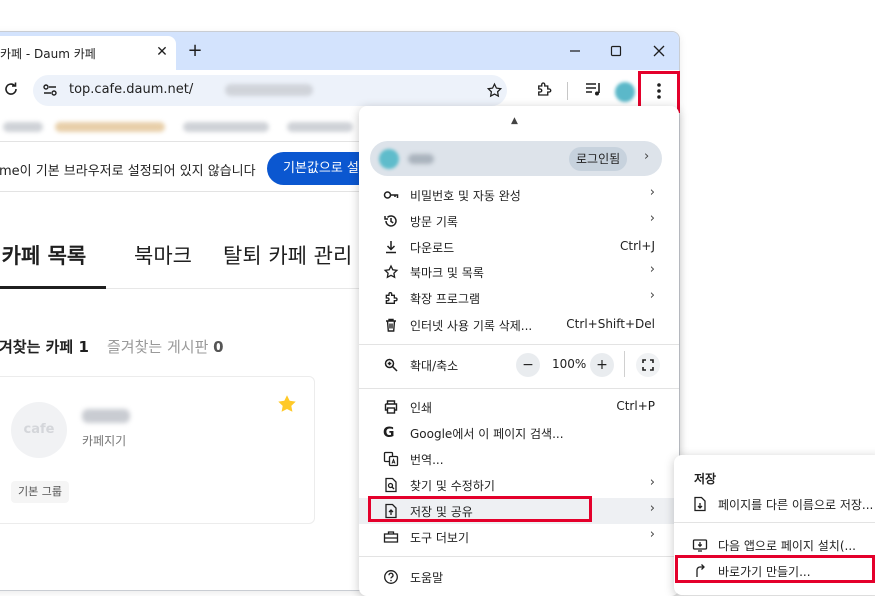 The height and width of the screenshot is (596, 875). I want to click on save-page-icon, so click(700, 504).